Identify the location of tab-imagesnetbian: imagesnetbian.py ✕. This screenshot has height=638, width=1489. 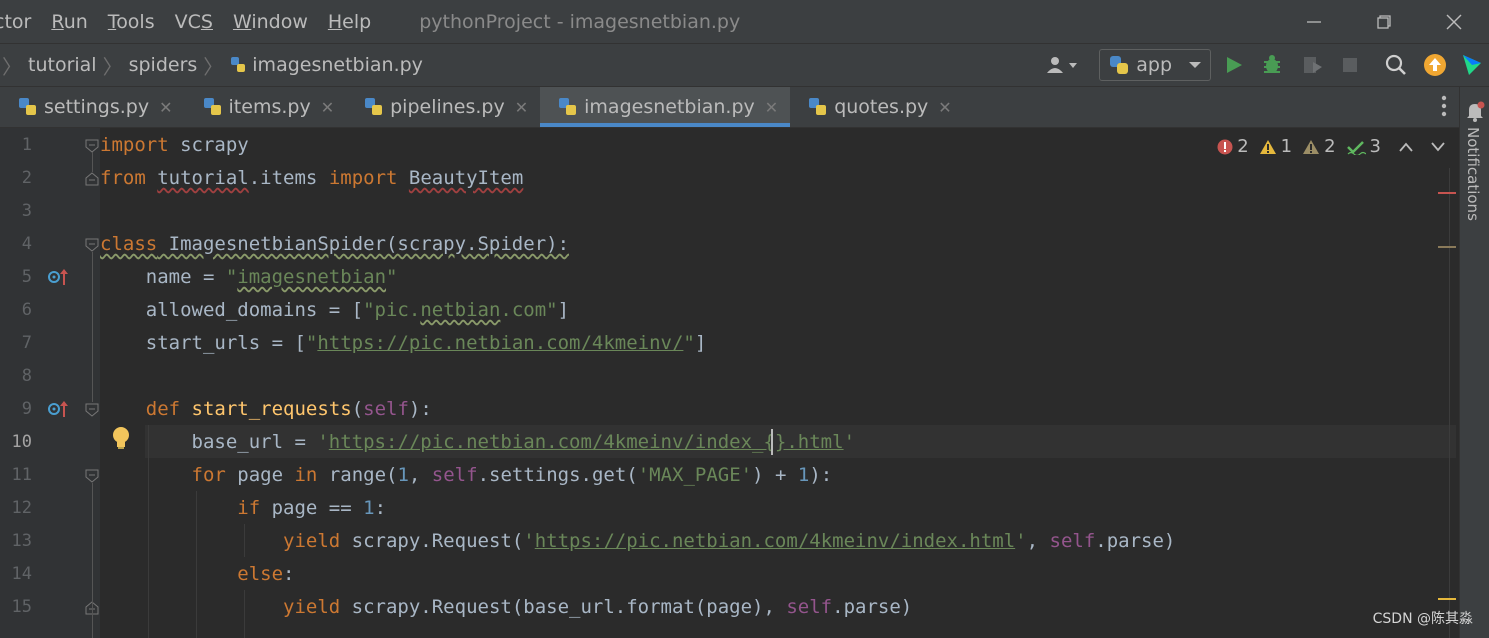
(665, 107).